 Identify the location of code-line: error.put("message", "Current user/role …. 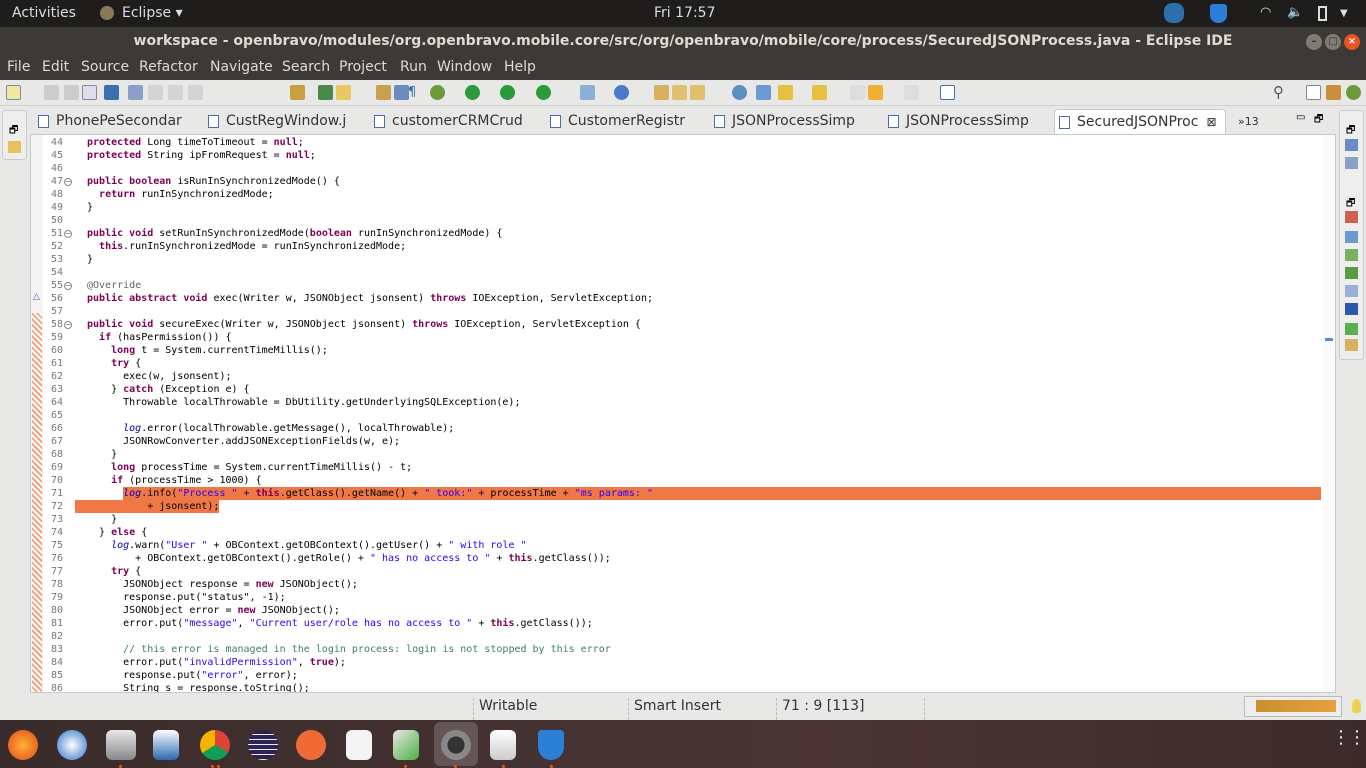
(340, 623).